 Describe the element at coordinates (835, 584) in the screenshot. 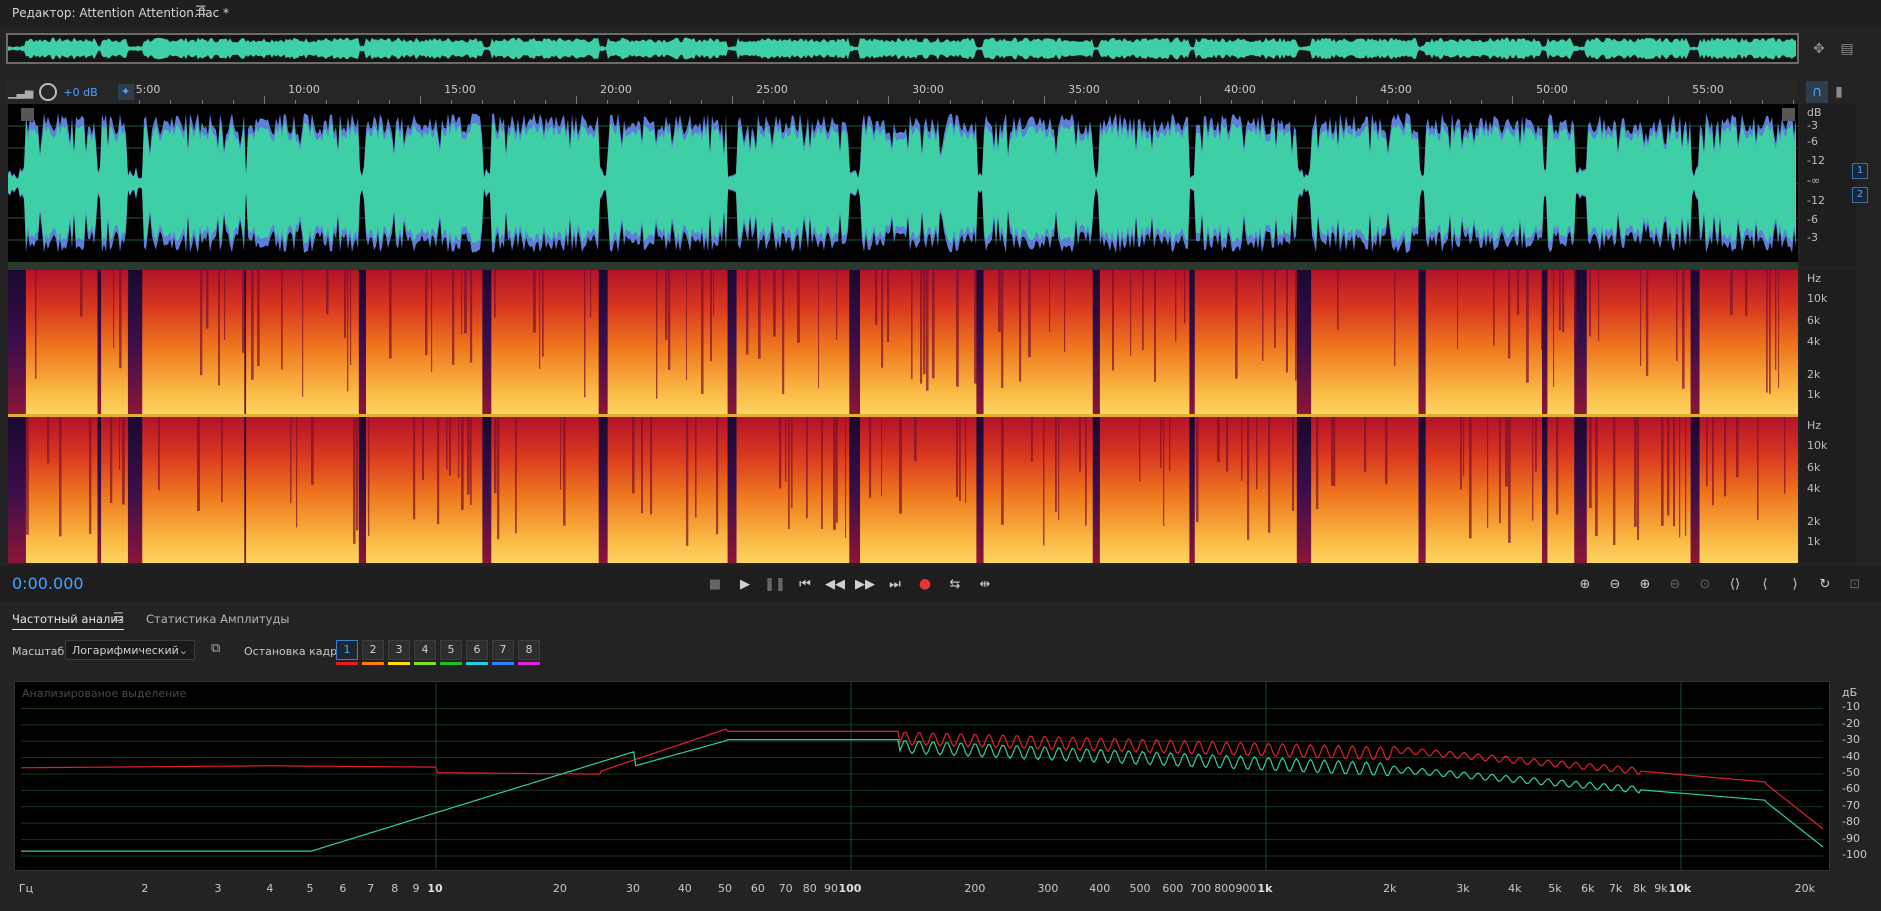

I see `rewind-button: ◀◀` at that location.